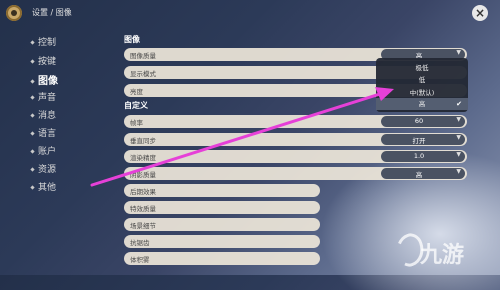 Image resolution: width=500 pixels, height=290 pixels. I want to click on watermark-text: 九游, so click(442, 255).